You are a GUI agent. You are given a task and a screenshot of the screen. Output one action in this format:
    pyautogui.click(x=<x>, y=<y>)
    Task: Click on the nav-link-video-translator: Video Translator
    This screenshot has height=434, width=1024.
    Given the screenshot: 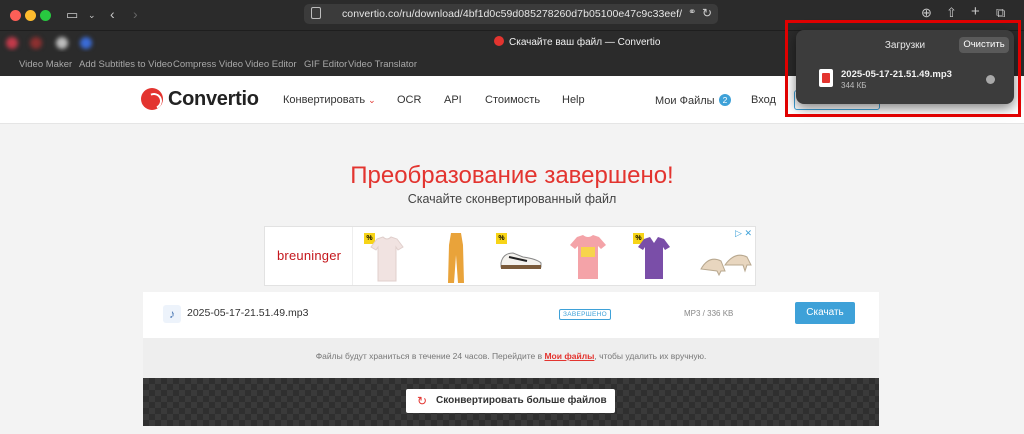 What is the action you would take?
    pyautogui.click(x=382, y=64)
    